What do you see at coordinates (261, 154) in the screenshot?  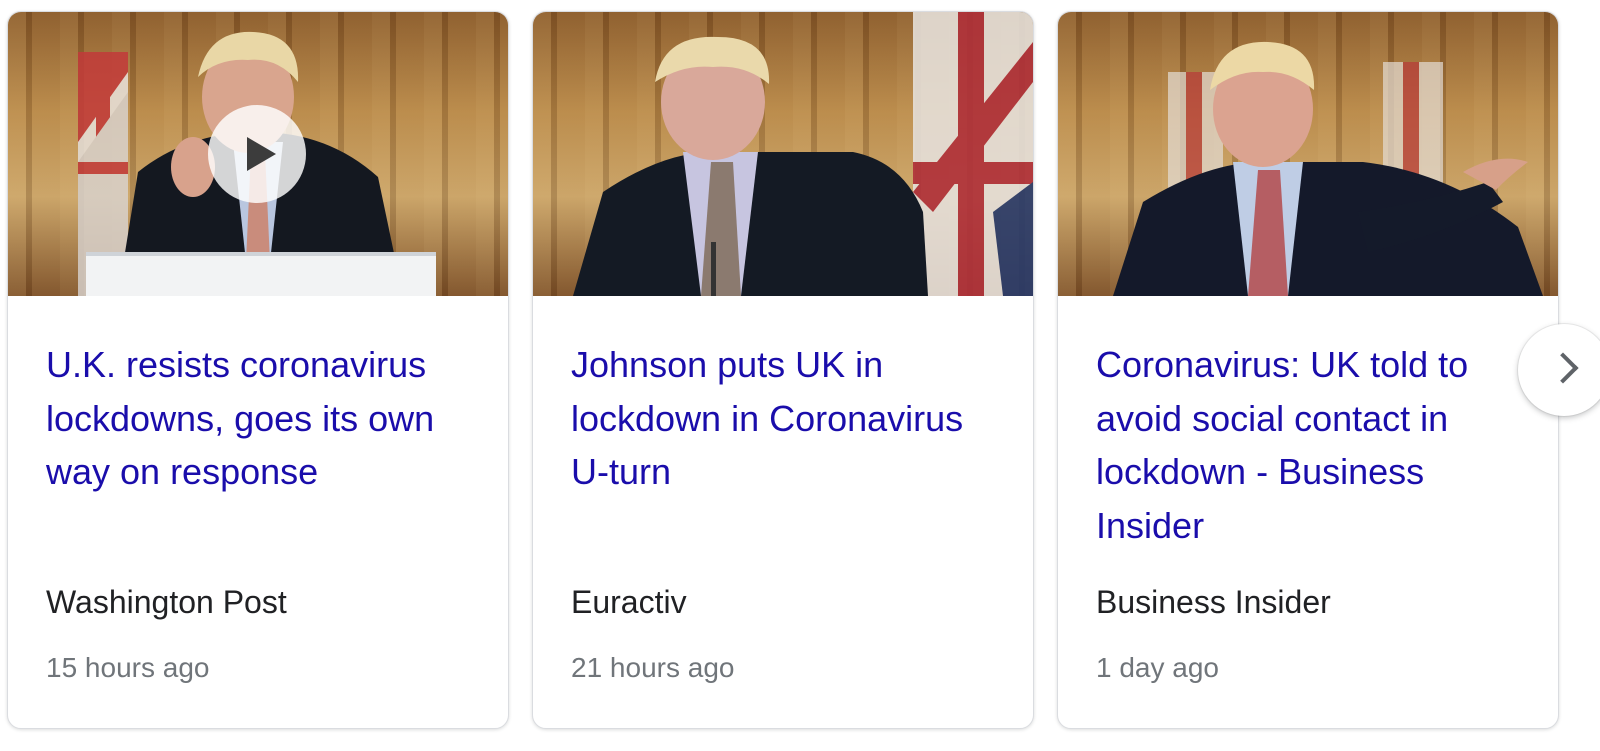 I see `play-icon` at bounding box center [261, 154].